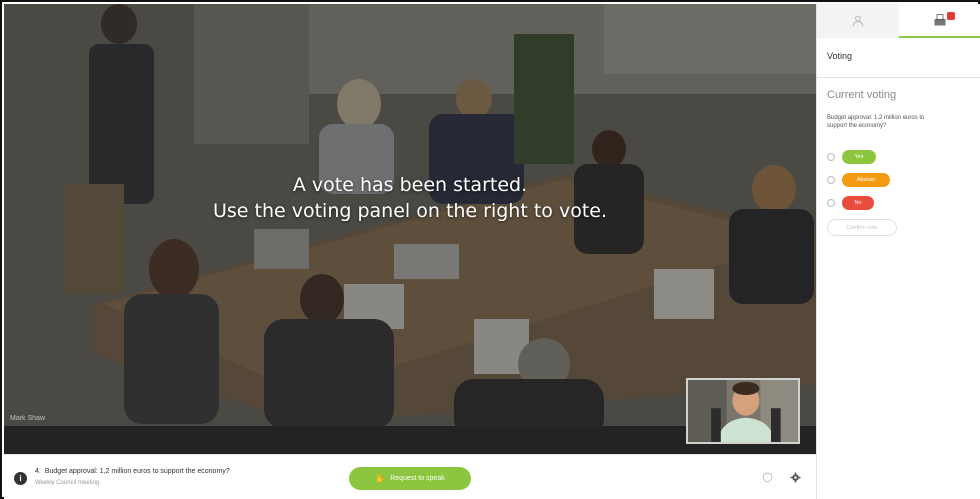  I want to click on tab-participants, so click(858, 21).